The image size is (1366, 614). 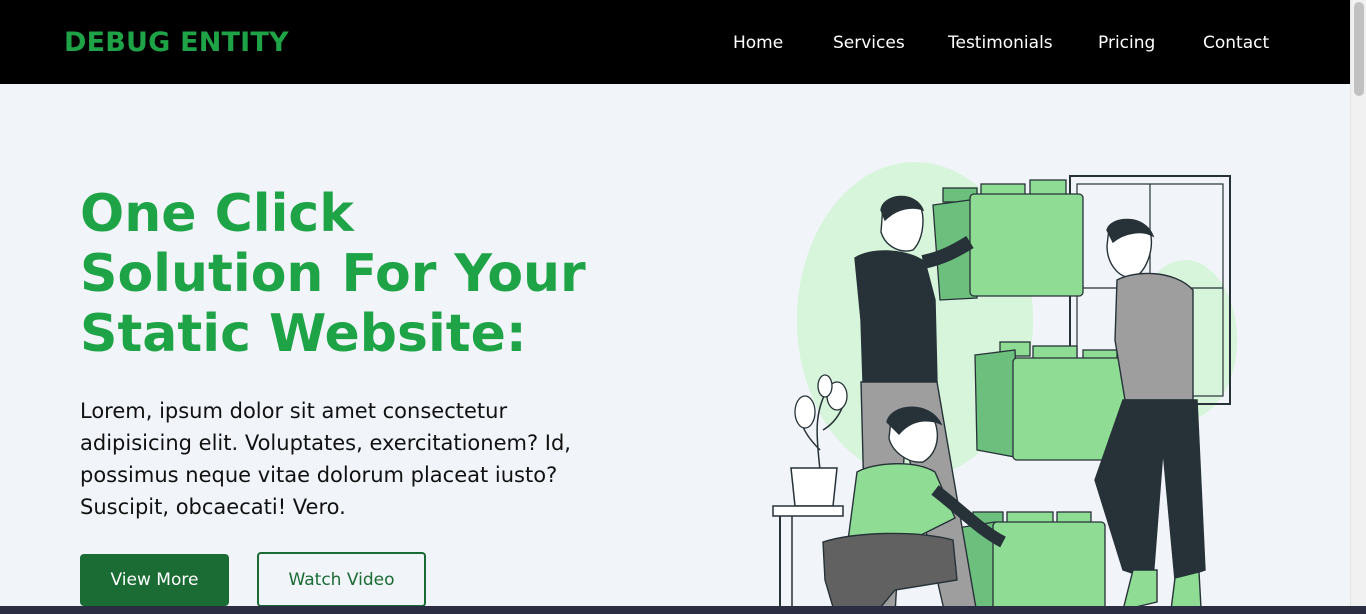 I want to click on site-logo: DEBUG ENTITY, so click(x=176, y=42).